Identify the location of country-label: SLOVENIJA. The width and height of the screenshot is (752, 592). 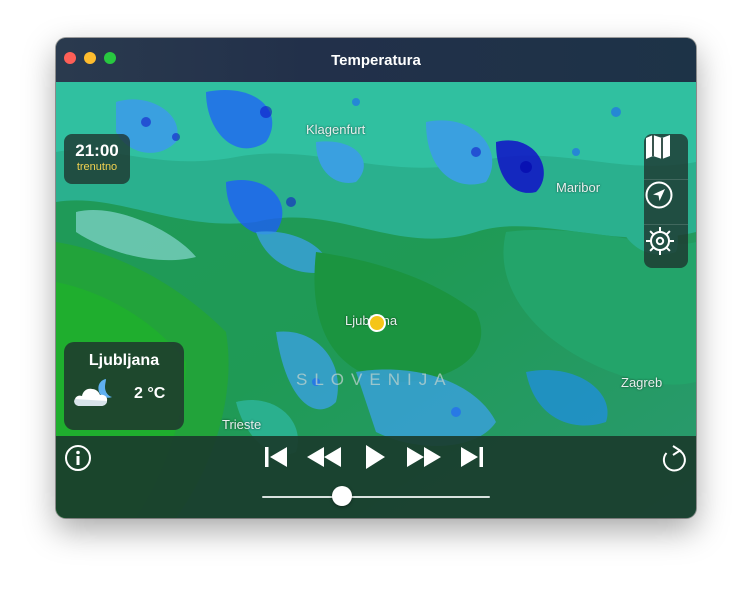
(374, 379).